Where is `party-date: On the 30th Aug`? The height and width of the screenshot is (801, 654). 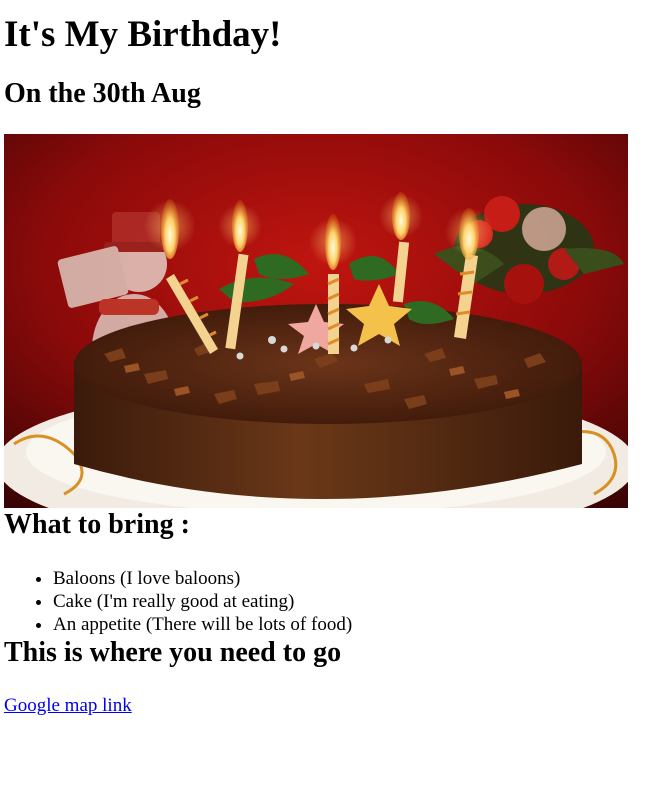
party-date: On the 30th Aug is located at coordinates (102, 93).